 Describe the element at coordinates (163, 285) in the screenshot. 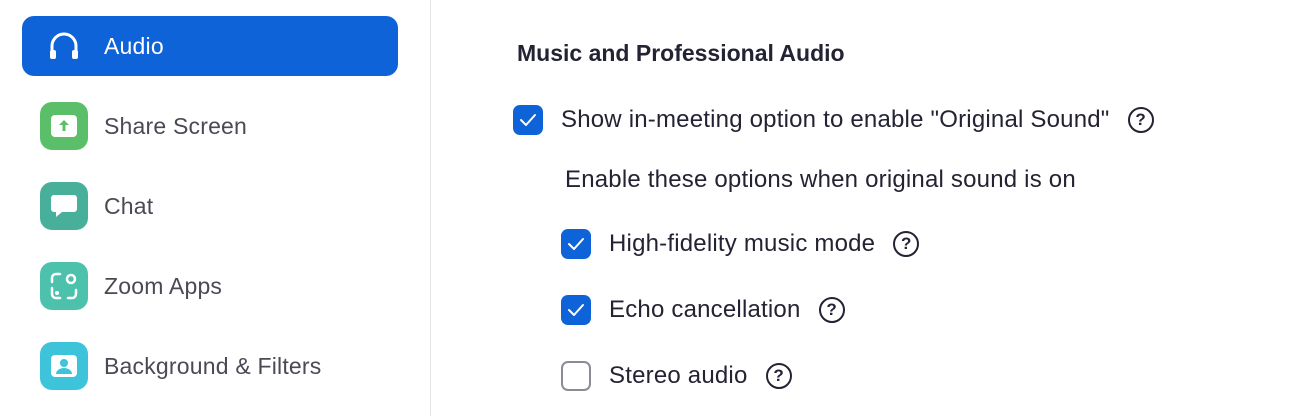

I see `sidebar-item-label: Zoom Apps` at that location.